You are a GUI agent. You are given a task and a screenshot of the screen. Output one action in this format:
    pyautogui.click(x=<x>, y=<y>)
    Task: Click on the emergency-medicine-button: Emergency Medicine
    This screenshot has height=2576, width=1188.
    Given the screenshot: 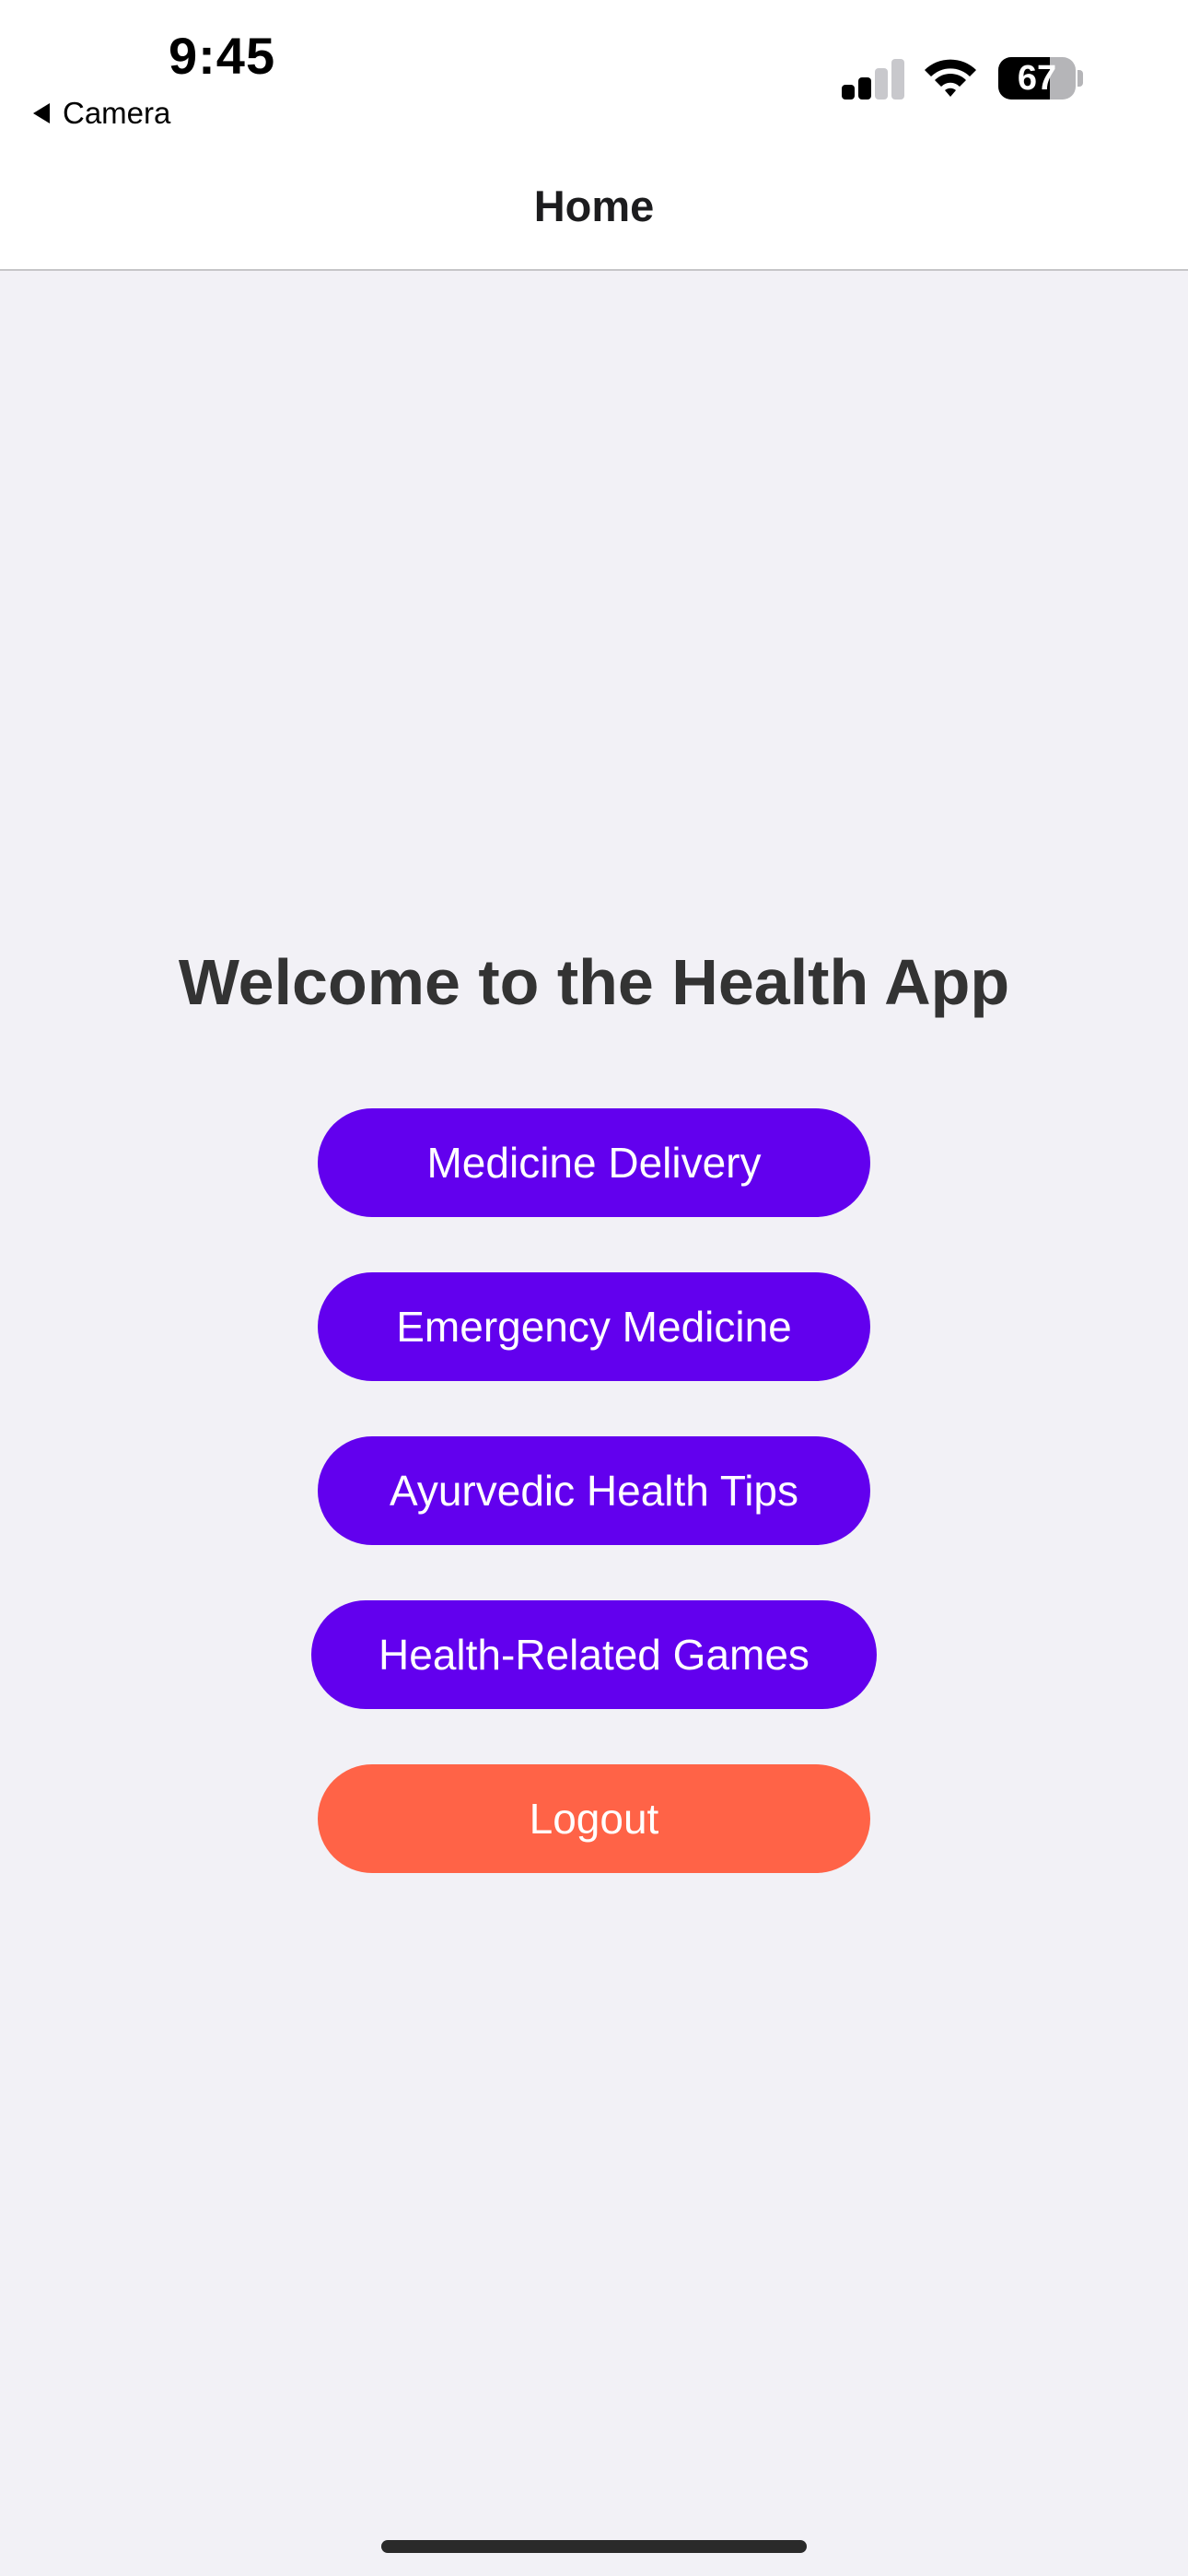 What is the action you would take?
    pyautogui.click(x=594, y=1326)
    